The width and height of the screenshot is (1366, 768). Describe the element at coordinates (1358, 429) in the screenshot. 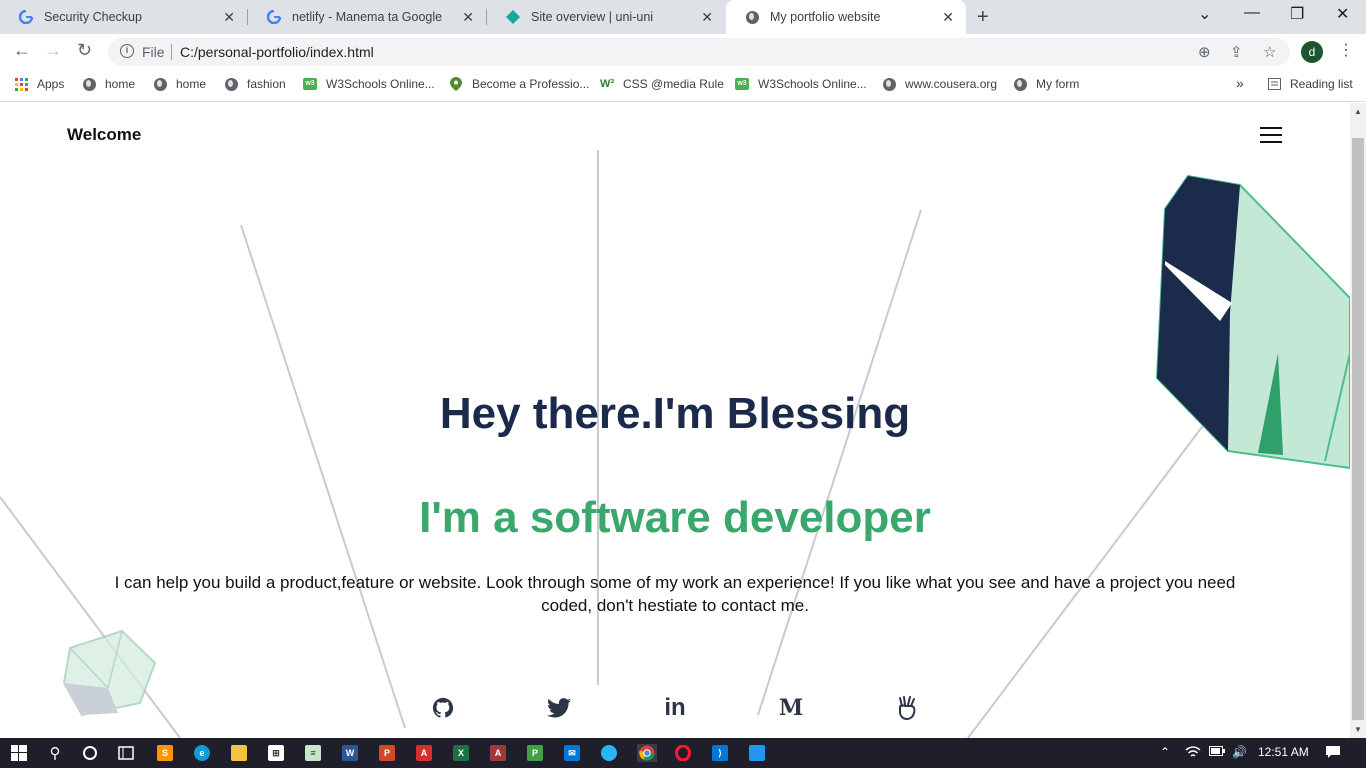

I see `scroll-thumb` at that location.